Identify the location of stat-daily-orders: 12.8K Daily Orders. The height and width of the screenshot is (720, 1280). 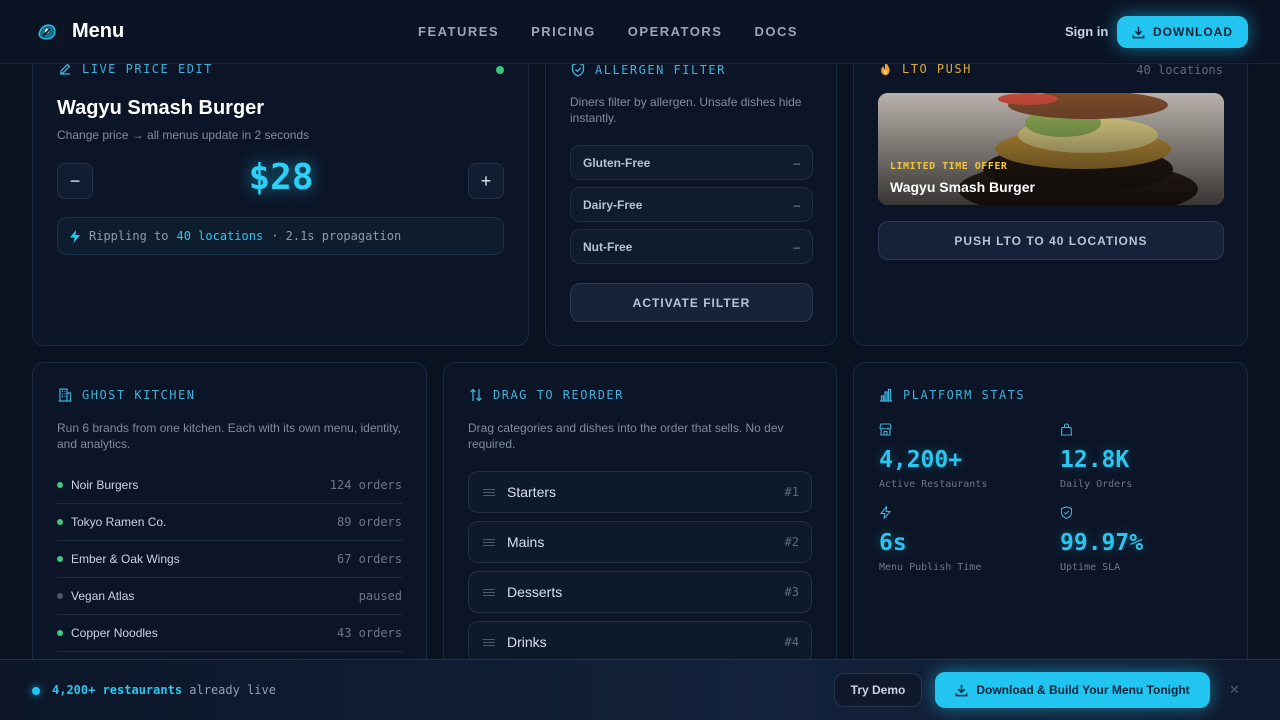
(1096, 456).